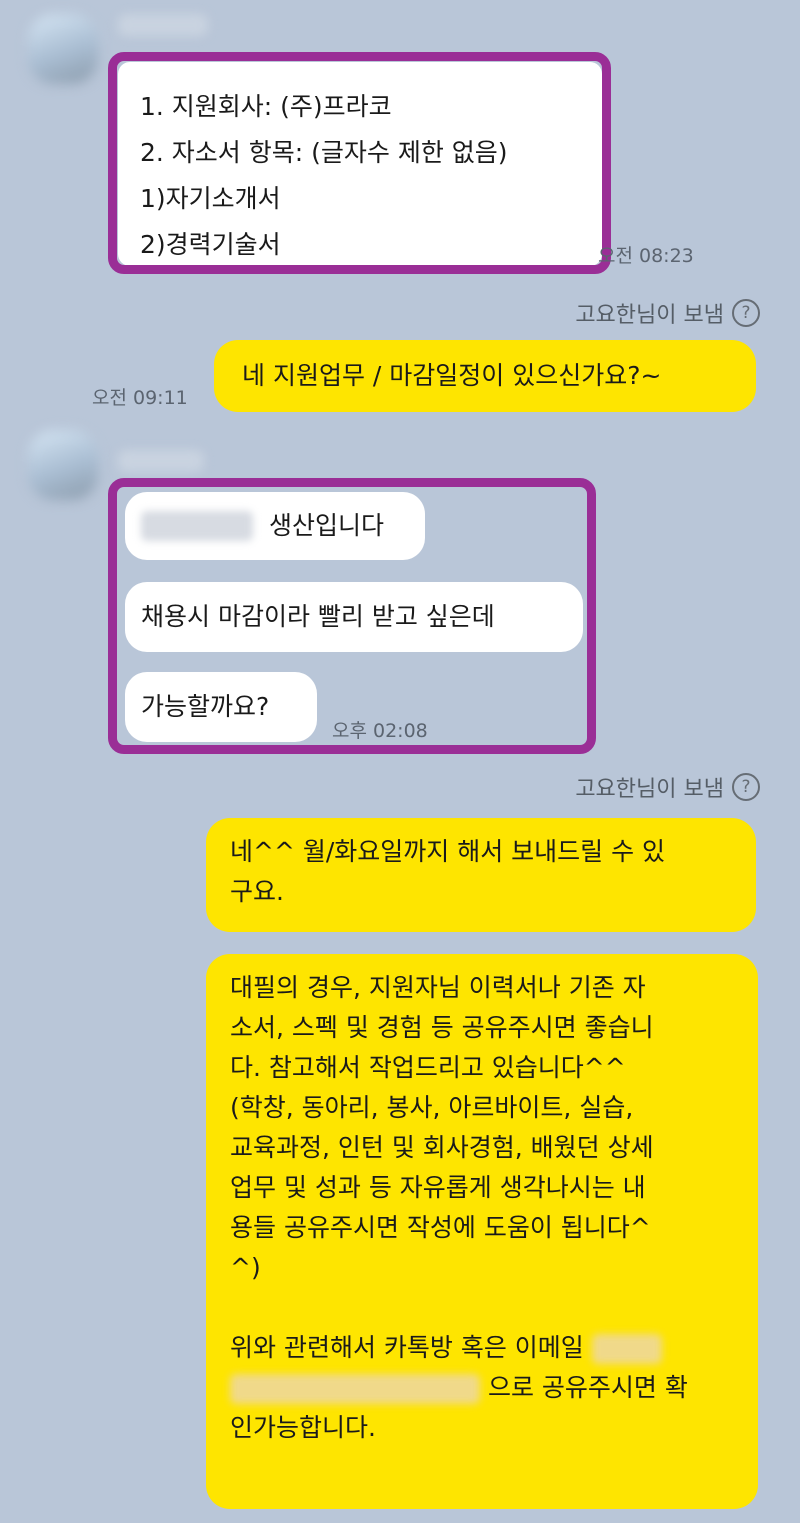 This screenshot has height=1523, width=800. What do you see at coordinates (210, 244) in the screenshot?
I see `message-line: 2)경력기술서` at bounding box center [210, 244].